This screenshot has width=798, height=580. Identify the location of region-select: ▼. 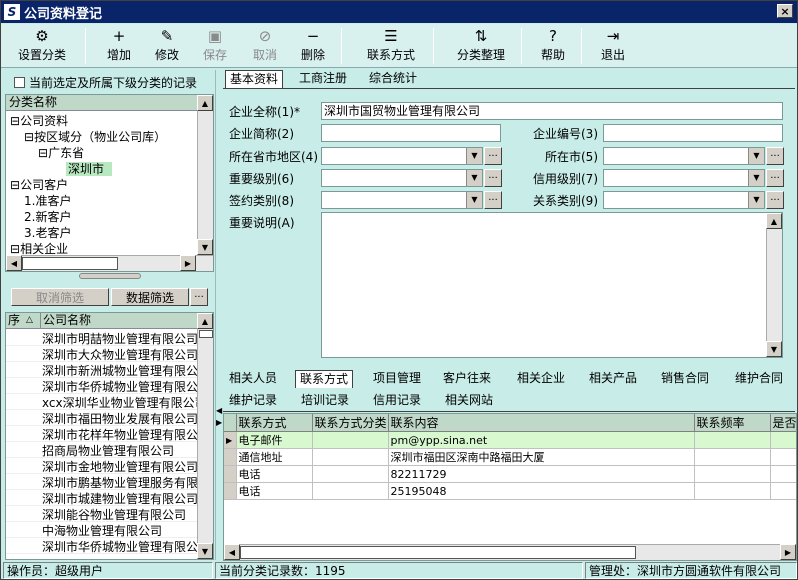
(402, 156).